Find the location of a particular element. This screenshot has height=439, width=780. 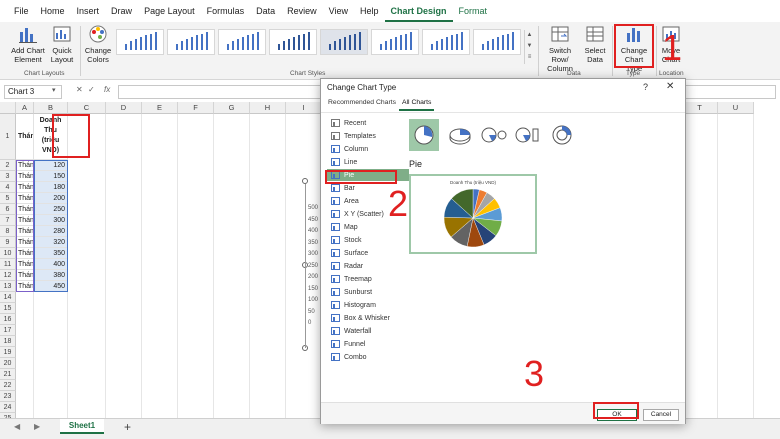

row-header-9: 9 is located at coordinates (8, 242).